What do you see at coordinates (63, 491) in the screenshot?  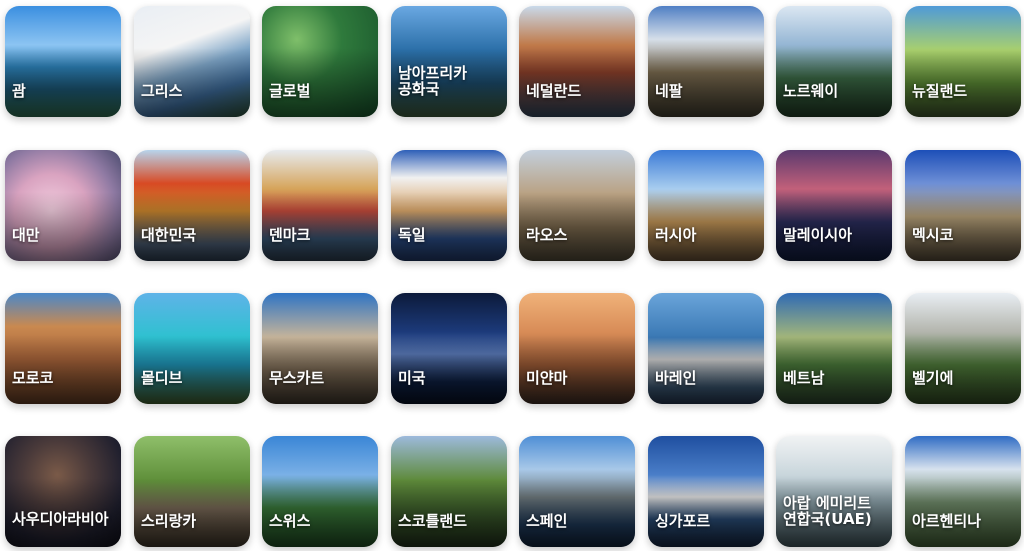 I see `country-card-saudi-arabia: 사우디아라비아` at bounding box center [63, 491].